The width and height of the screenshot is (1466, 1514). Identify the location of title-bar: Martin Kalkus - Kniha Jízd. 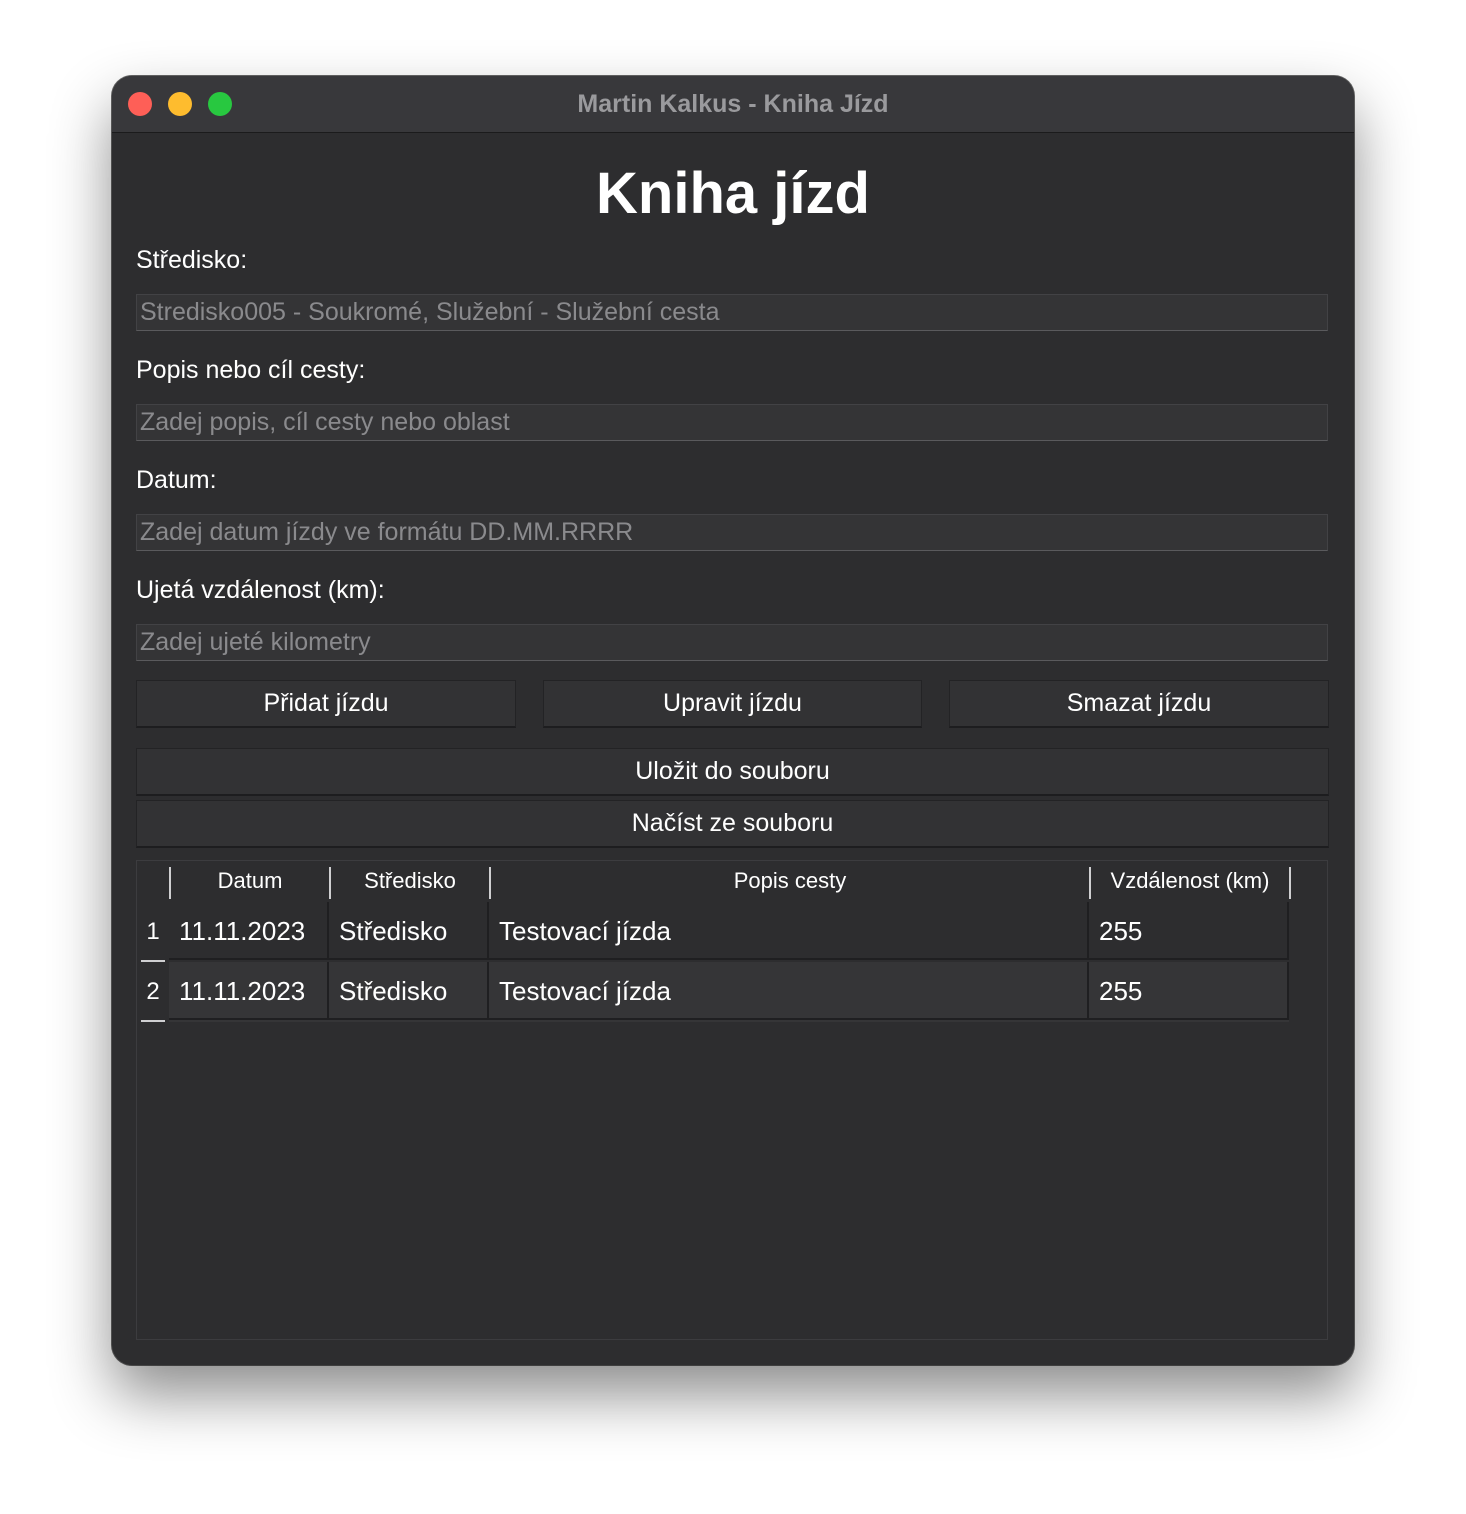
(733, 104).